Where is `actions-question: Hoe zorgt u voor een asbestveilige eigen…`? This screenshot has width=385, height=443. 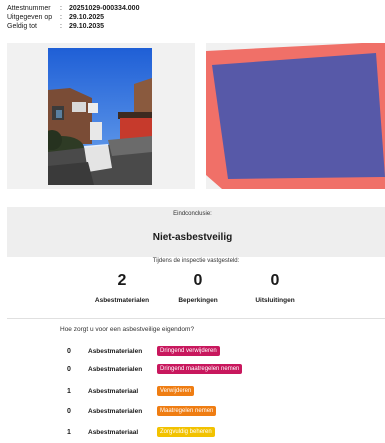 actions-question: Hoe zorgt u voor een asbestveilige eigen… is located at coordinates (127, 329).